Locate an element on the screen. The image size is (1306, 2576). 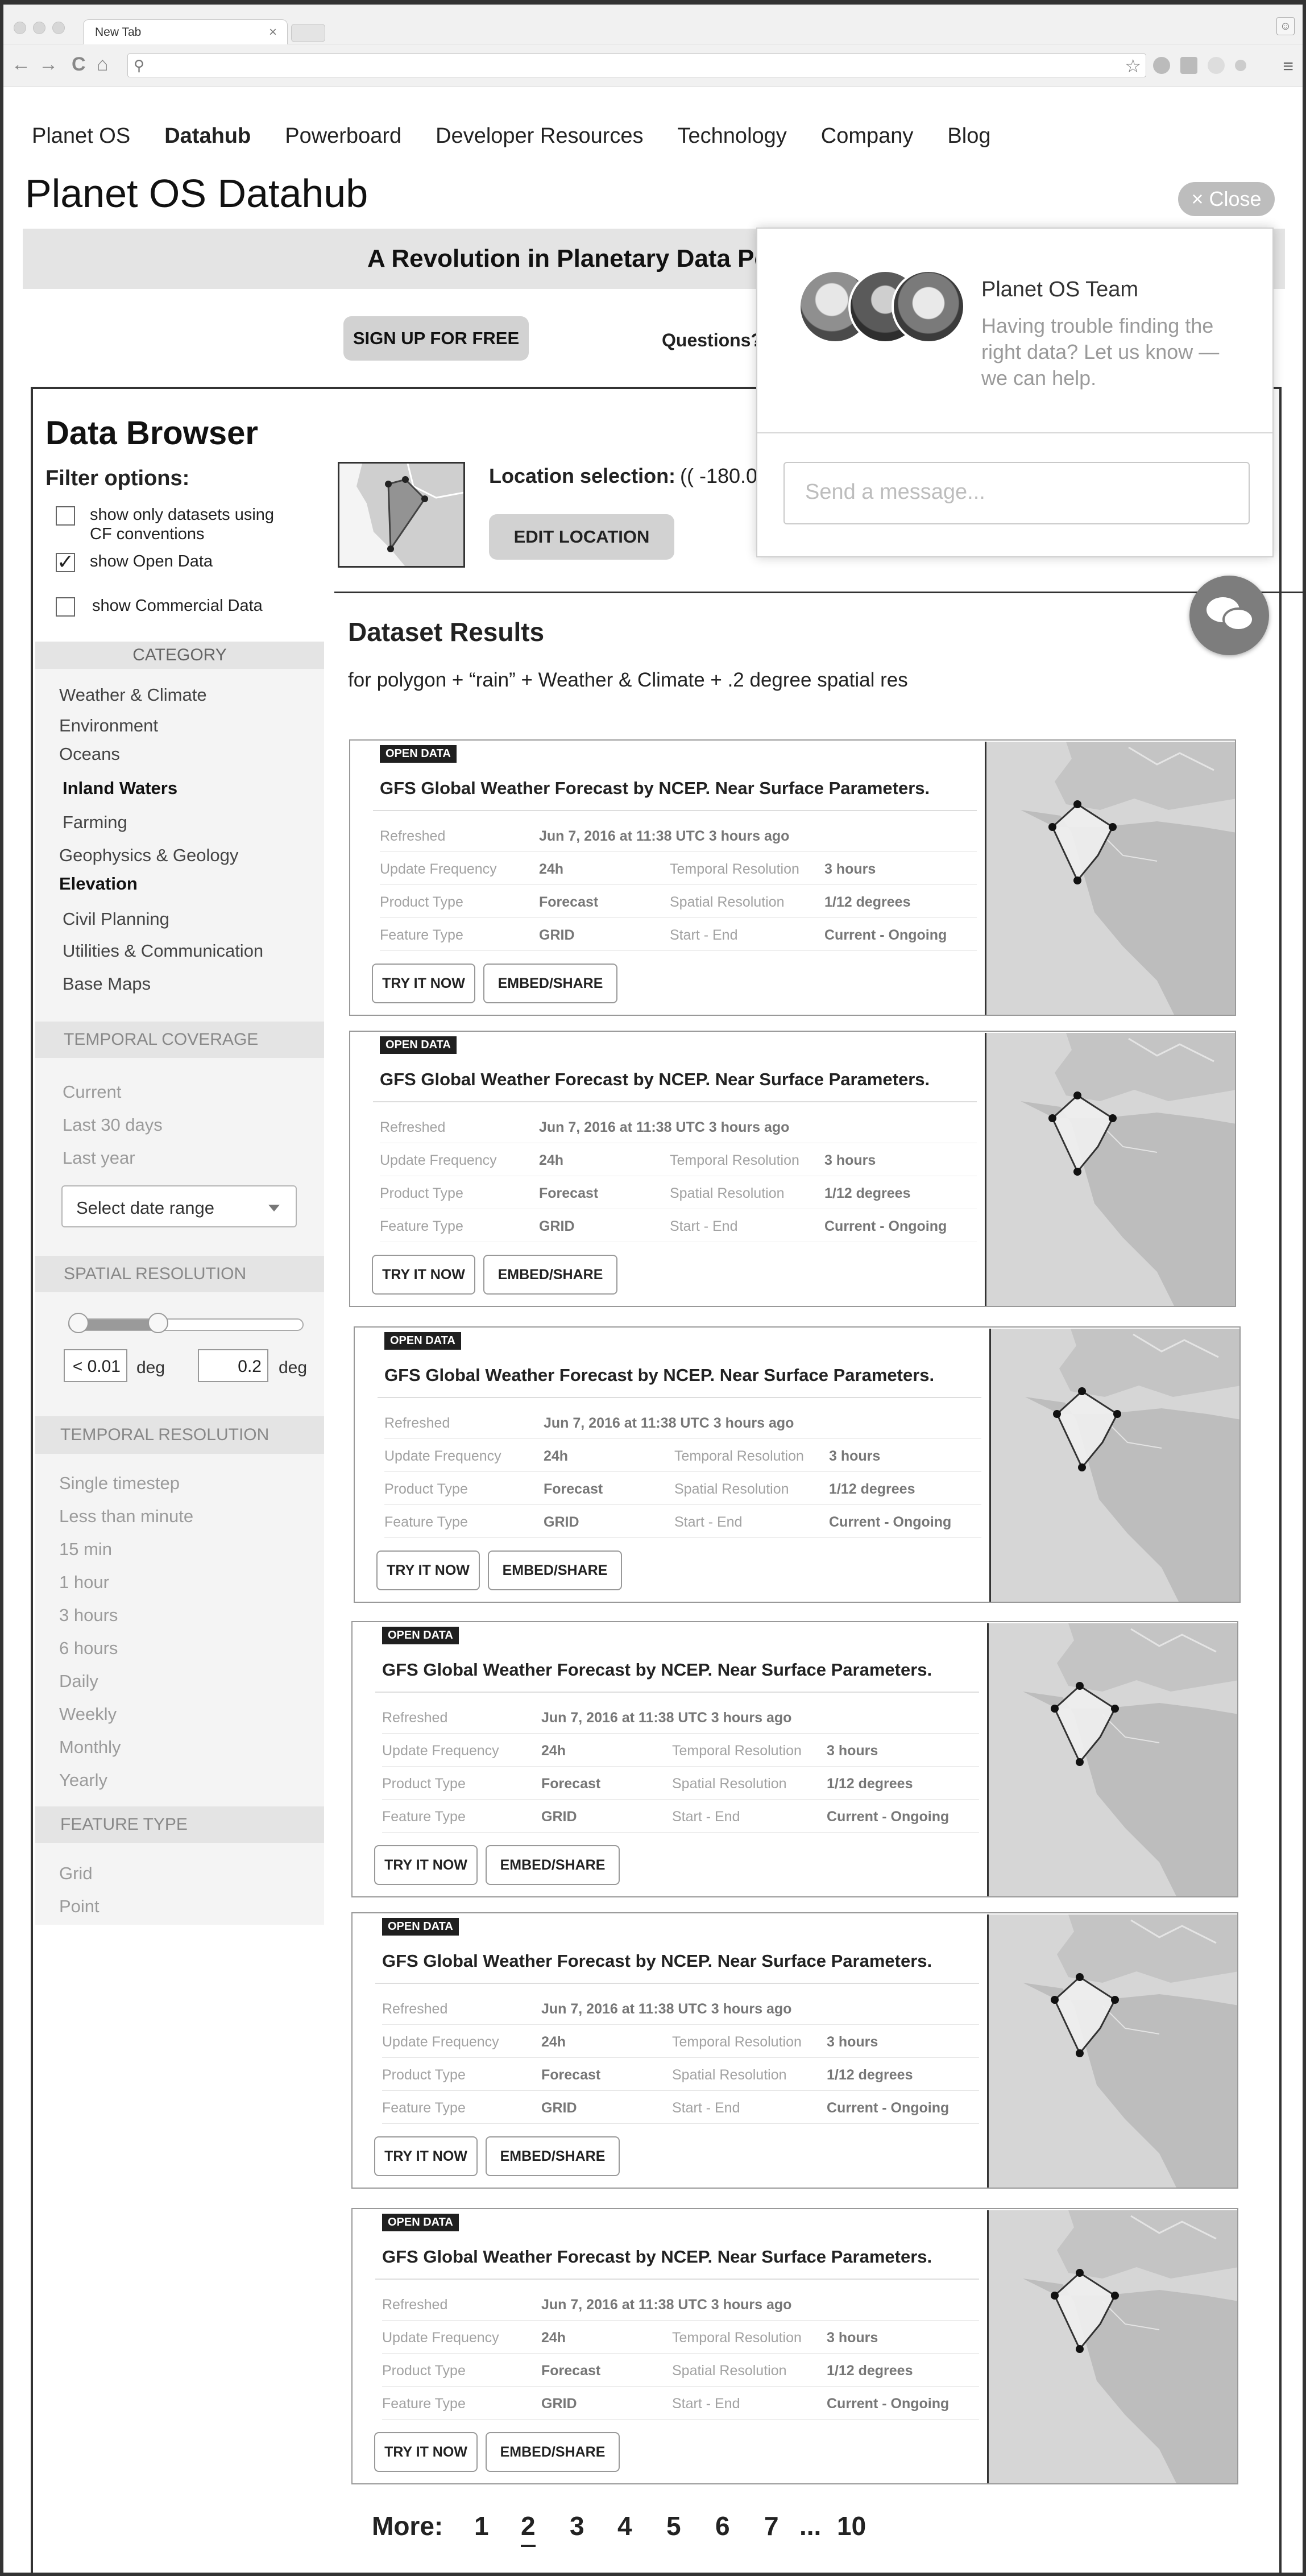
window-close-dot is located at coordinates (20, 28).